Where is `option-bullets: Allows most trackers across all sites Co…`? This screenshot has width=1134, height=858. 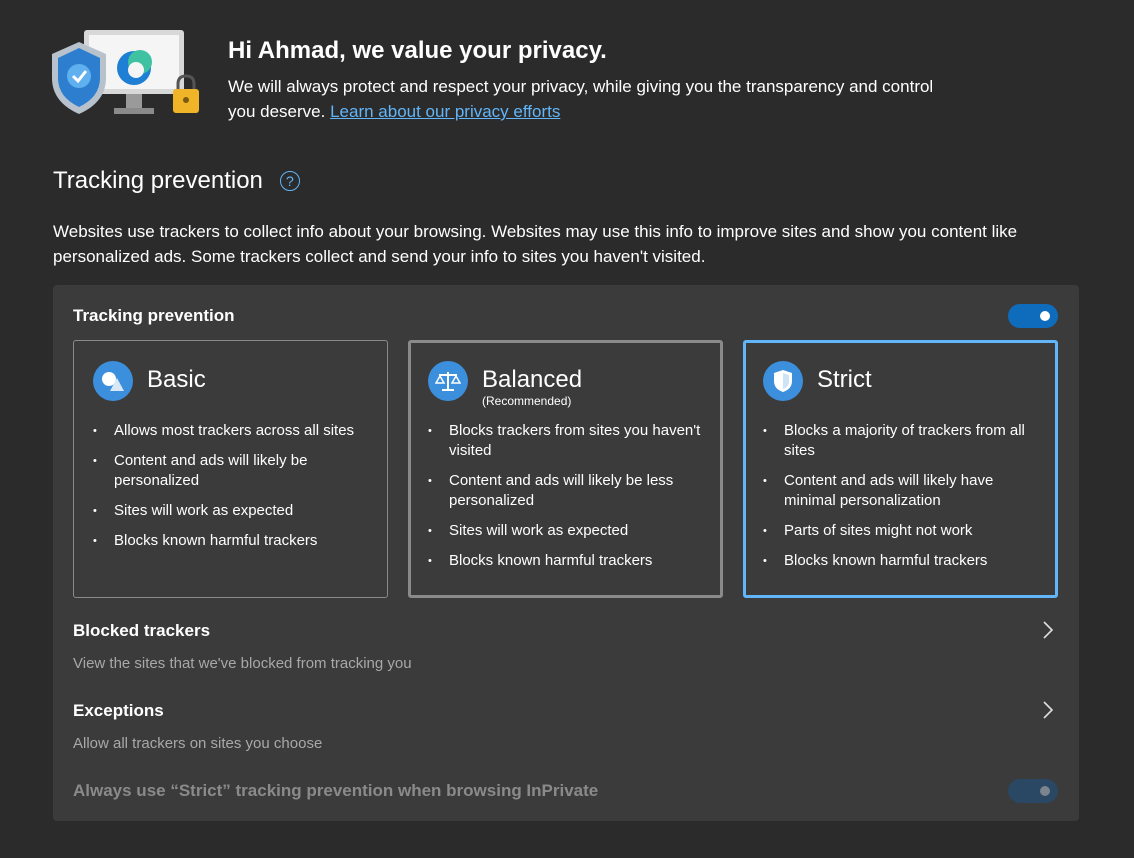 option-bullets: Allows most trackers across all sites Co… is located at coordinates (232, 491).